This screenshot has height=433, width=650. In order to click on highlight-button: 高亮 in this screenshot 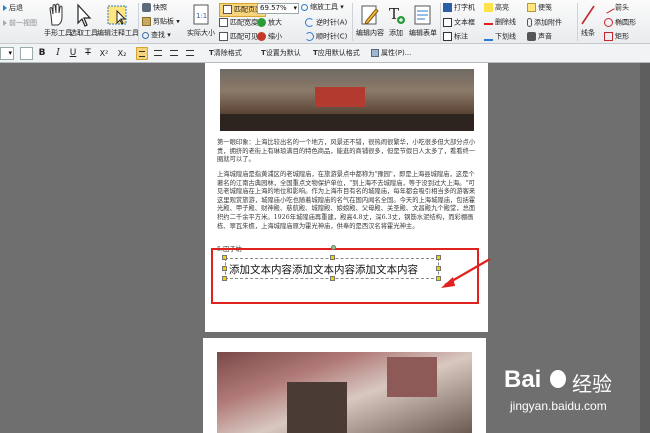, I will do `click(496, 8)`.